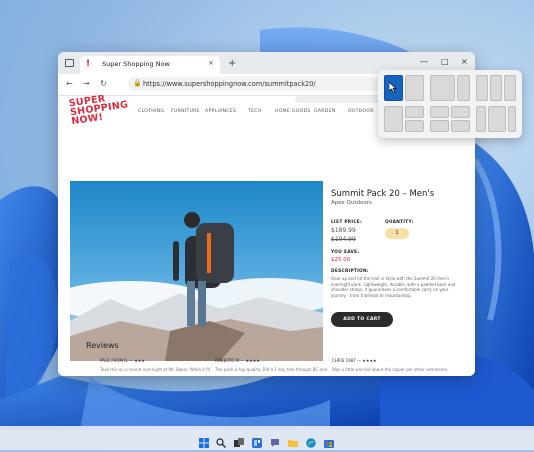 Image resolution: width=534 pixels, height=452 pixels. I want to click on chat-icon, so click(275, 440).